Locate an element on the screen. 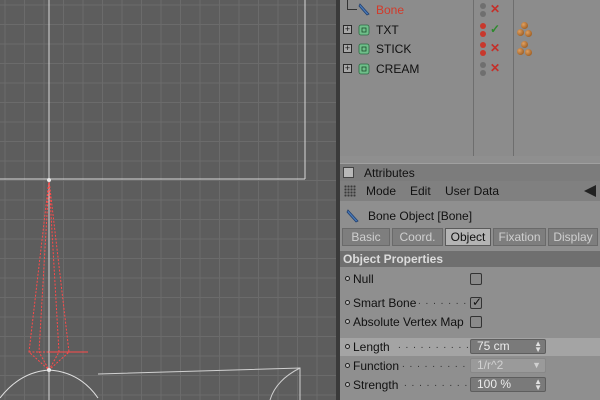 This screenshot has height=400, width=600. prop-strength: Strength . . . . . . . . . . 100 % ▲▼ is located at coordinates (470, 385).